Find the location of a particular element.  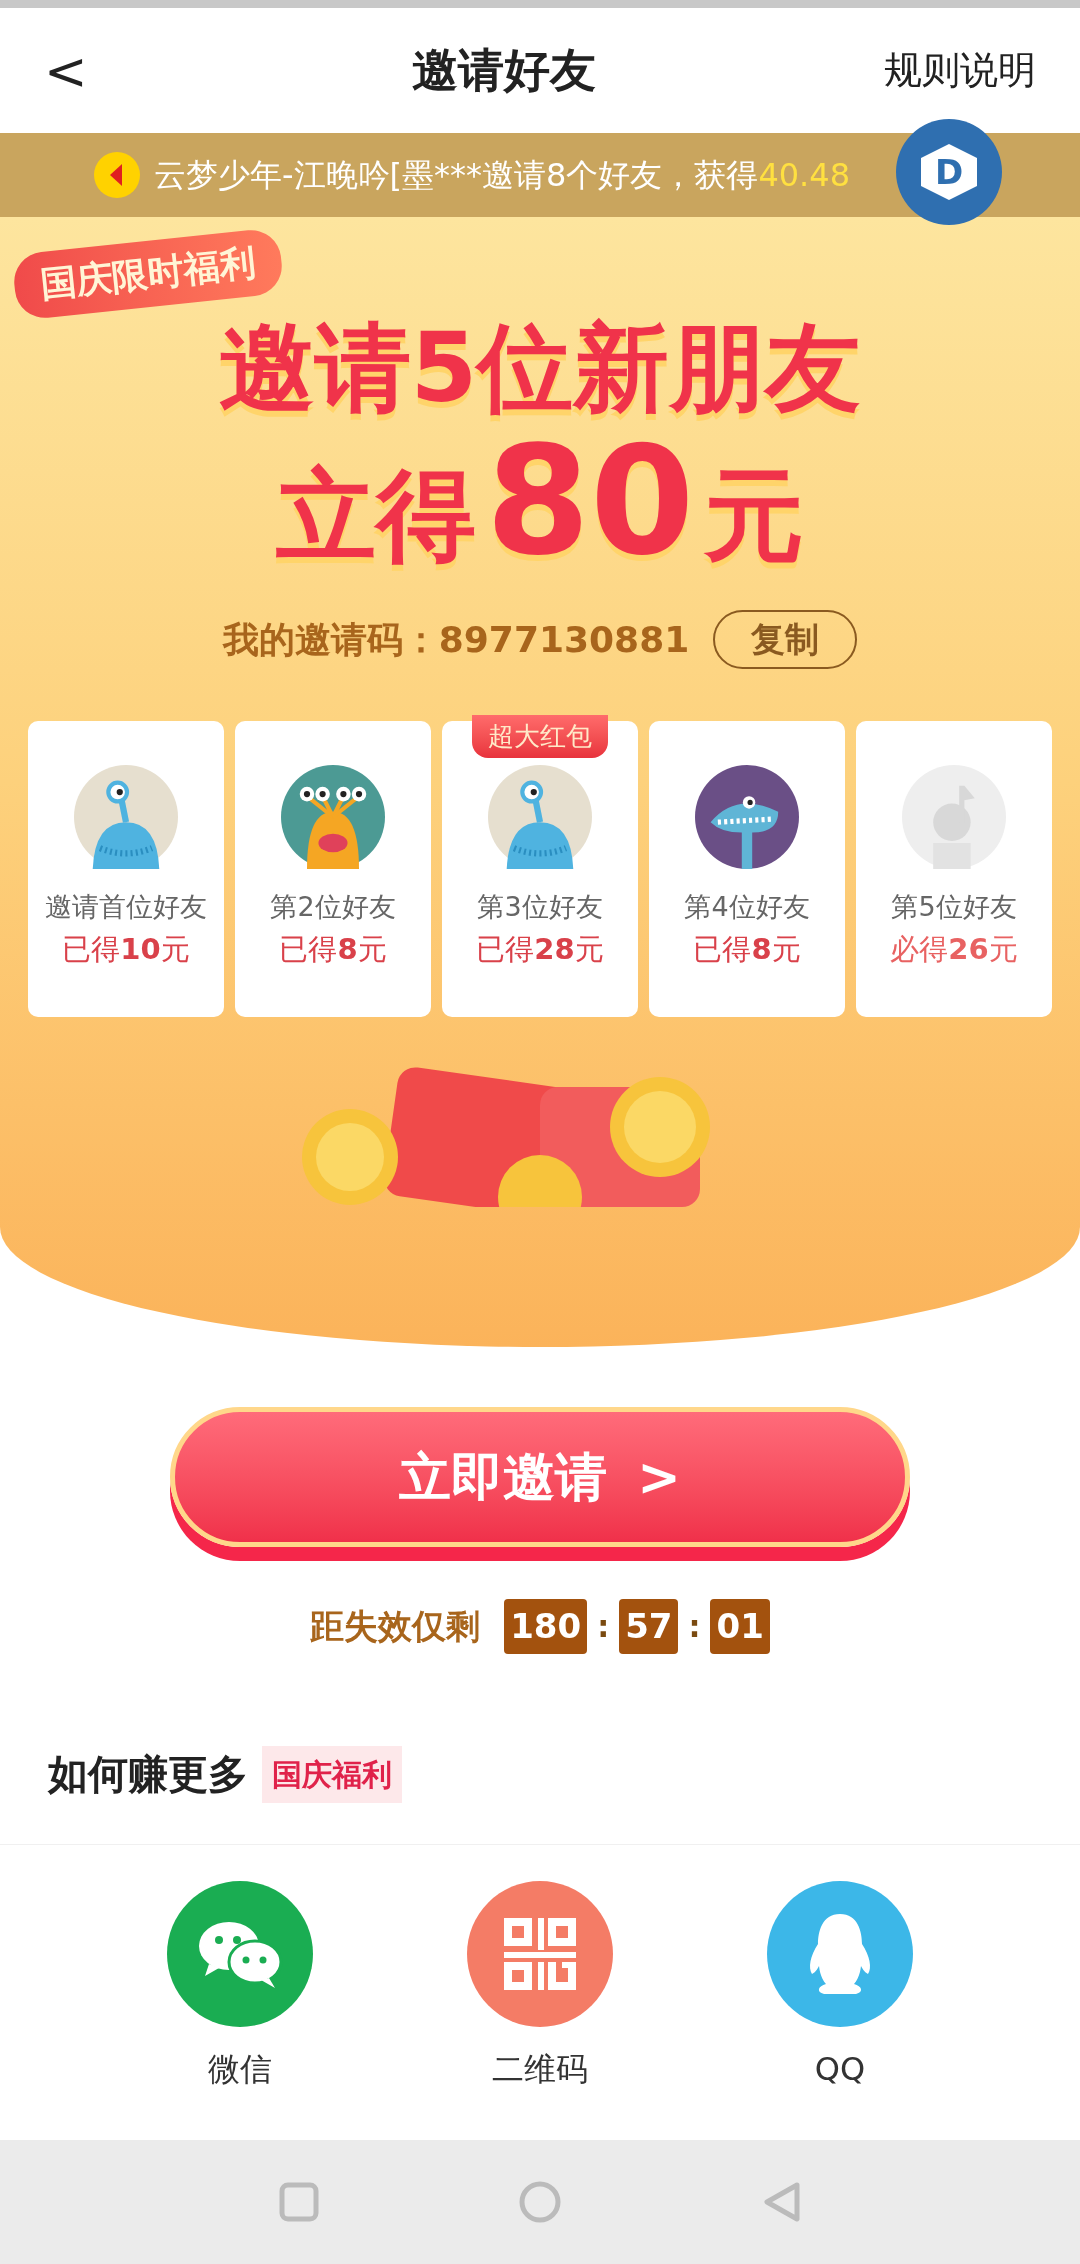

section-tag: 国庆福利 is located at coordinates (332, 1774).